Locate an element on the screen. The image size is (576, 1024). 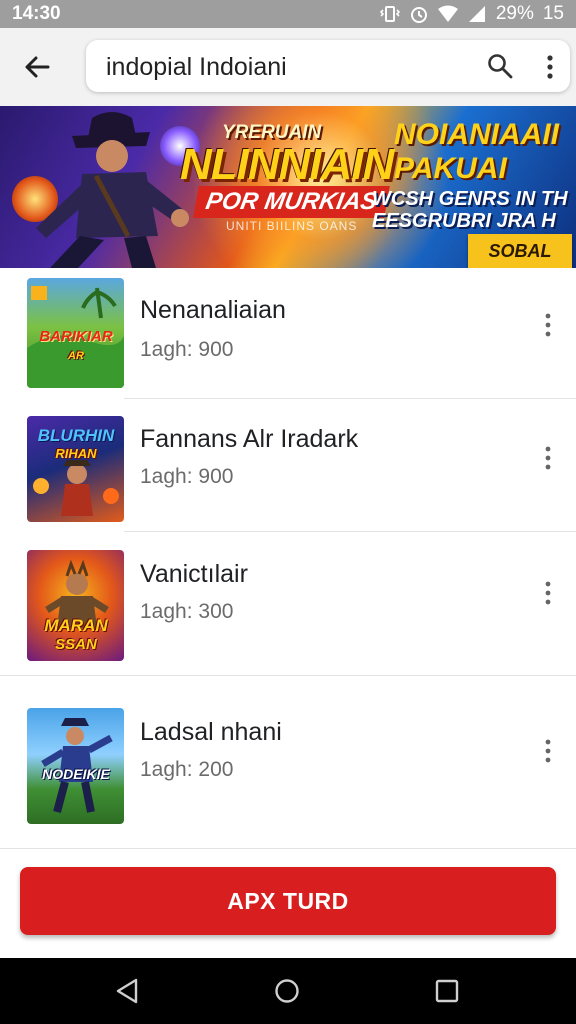
app-name: Fannans Alr Iradark is located at coordinates (249, 439).